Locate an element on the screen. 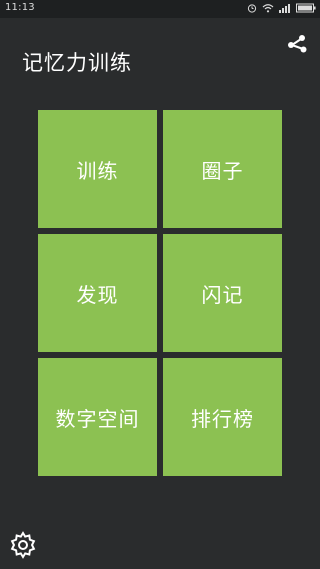 The width and height of the screenshot is (320, 569). alarm-icon is located at coordinates (252, 8).